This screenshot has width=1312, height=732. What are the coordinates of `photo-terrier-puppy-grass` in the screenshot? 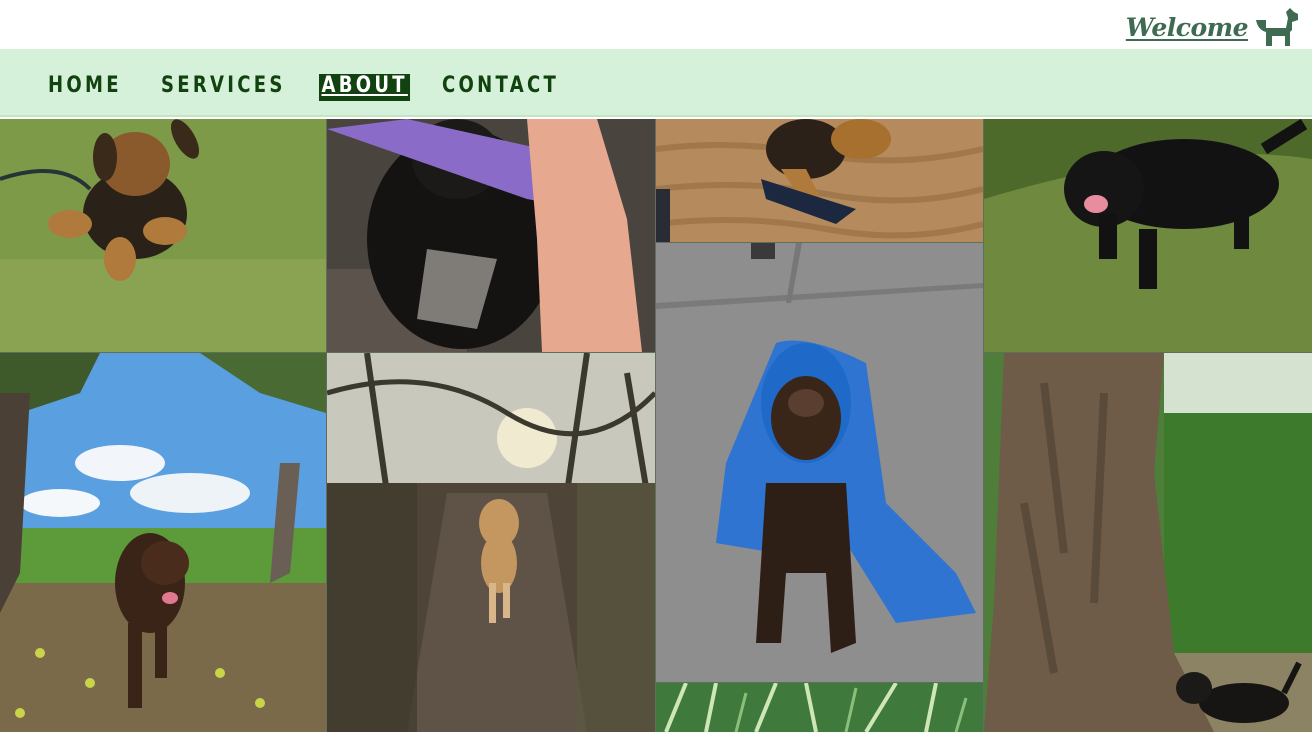 It's located at (163, 235).